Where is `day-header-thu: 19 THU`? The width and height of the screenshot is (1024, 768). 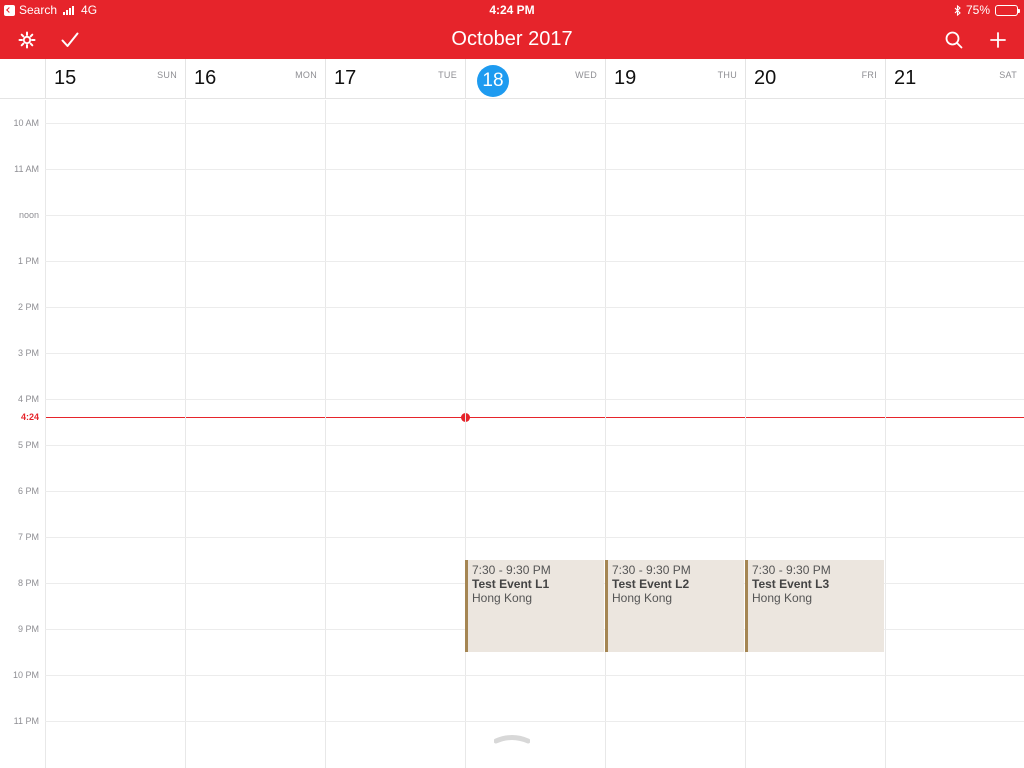
day-header-thu: 19 THU is located at coordinates (675, 79).